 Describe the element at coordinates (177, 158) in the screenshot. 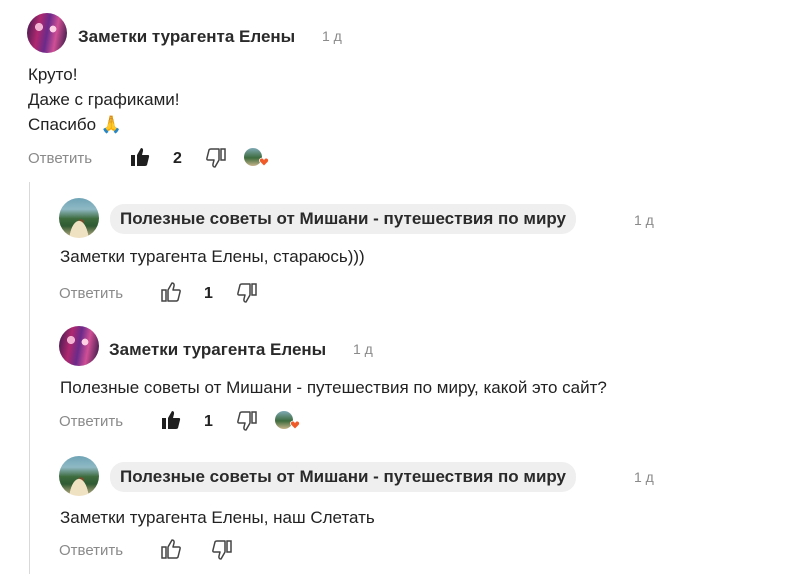

I see `like-count: 2` at that location.